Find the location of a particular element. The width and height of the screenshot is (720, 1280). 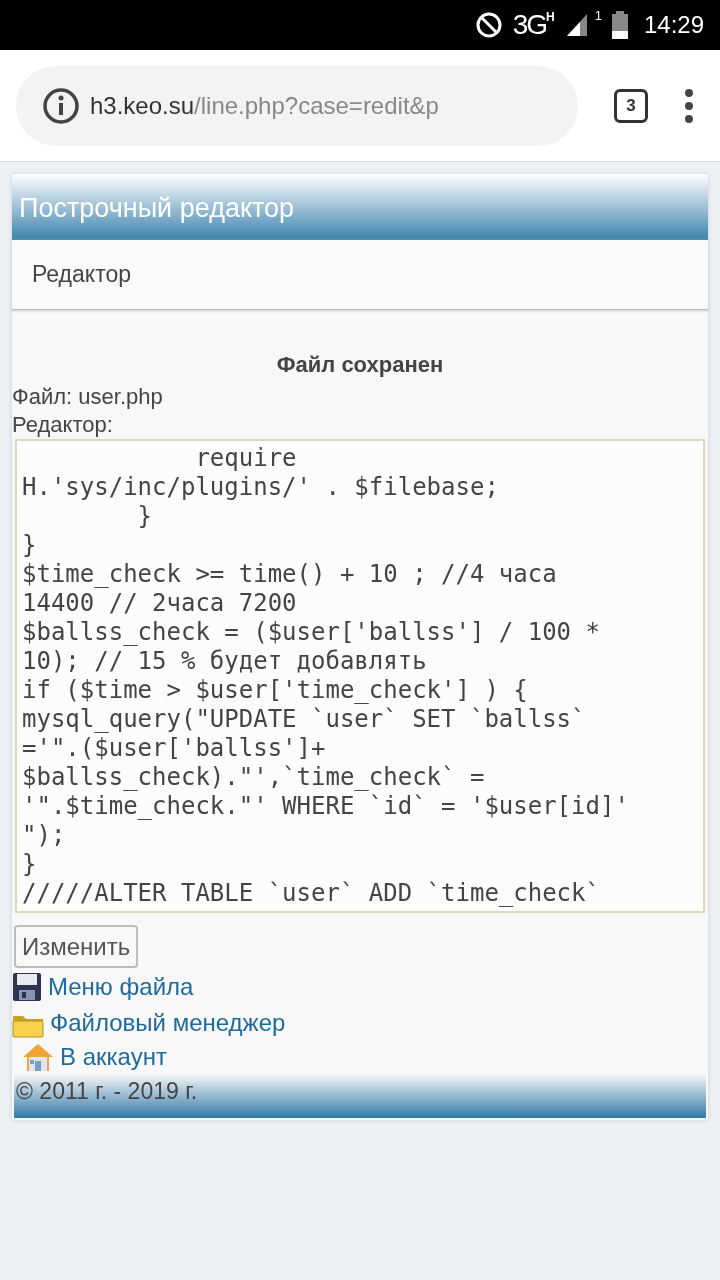

address-bar: h3.keo.su/line.php?case=redit&p is located at coordinates (297, 105).